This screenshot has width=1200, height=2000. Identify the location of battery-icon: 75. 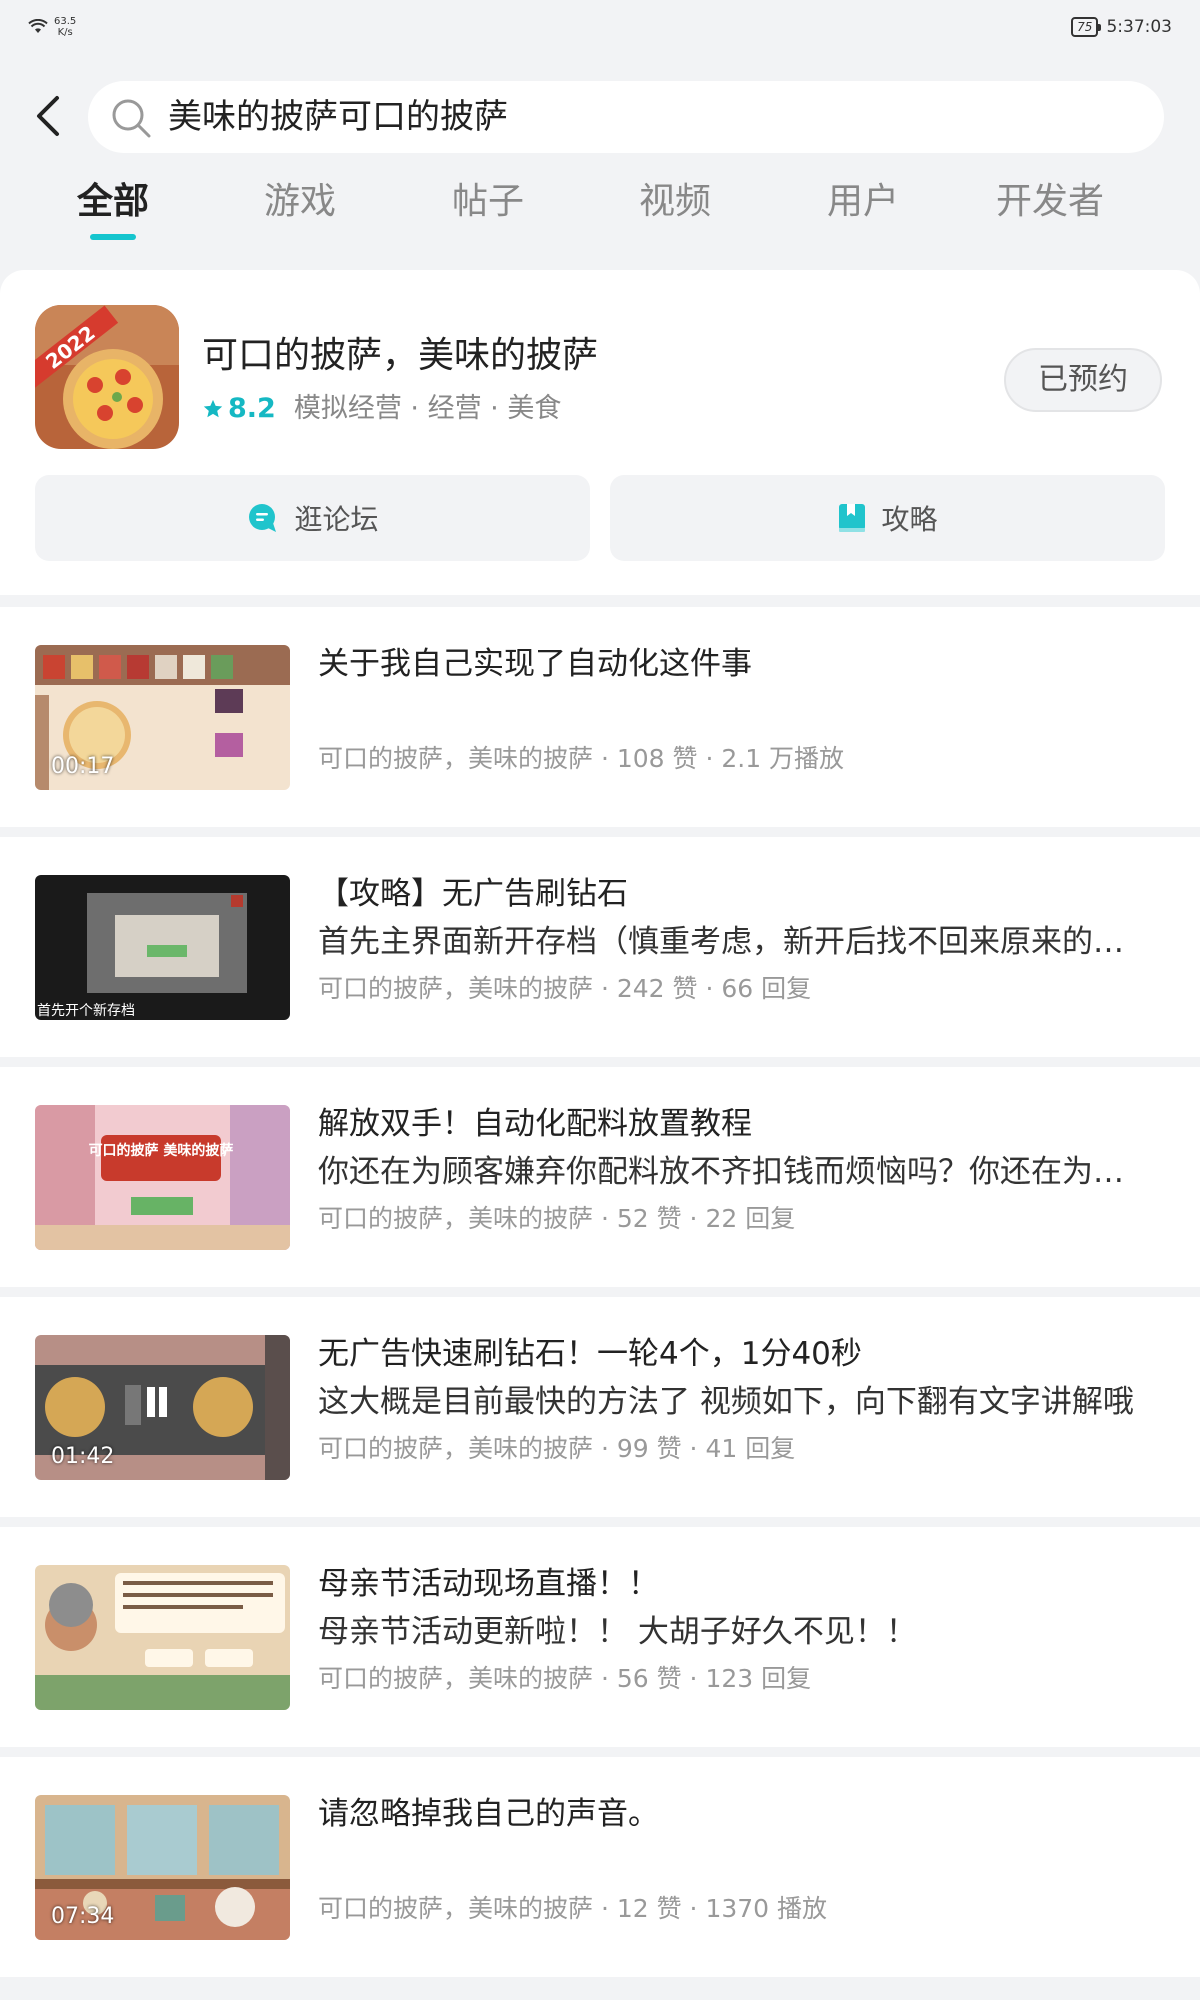
(1086, 27).